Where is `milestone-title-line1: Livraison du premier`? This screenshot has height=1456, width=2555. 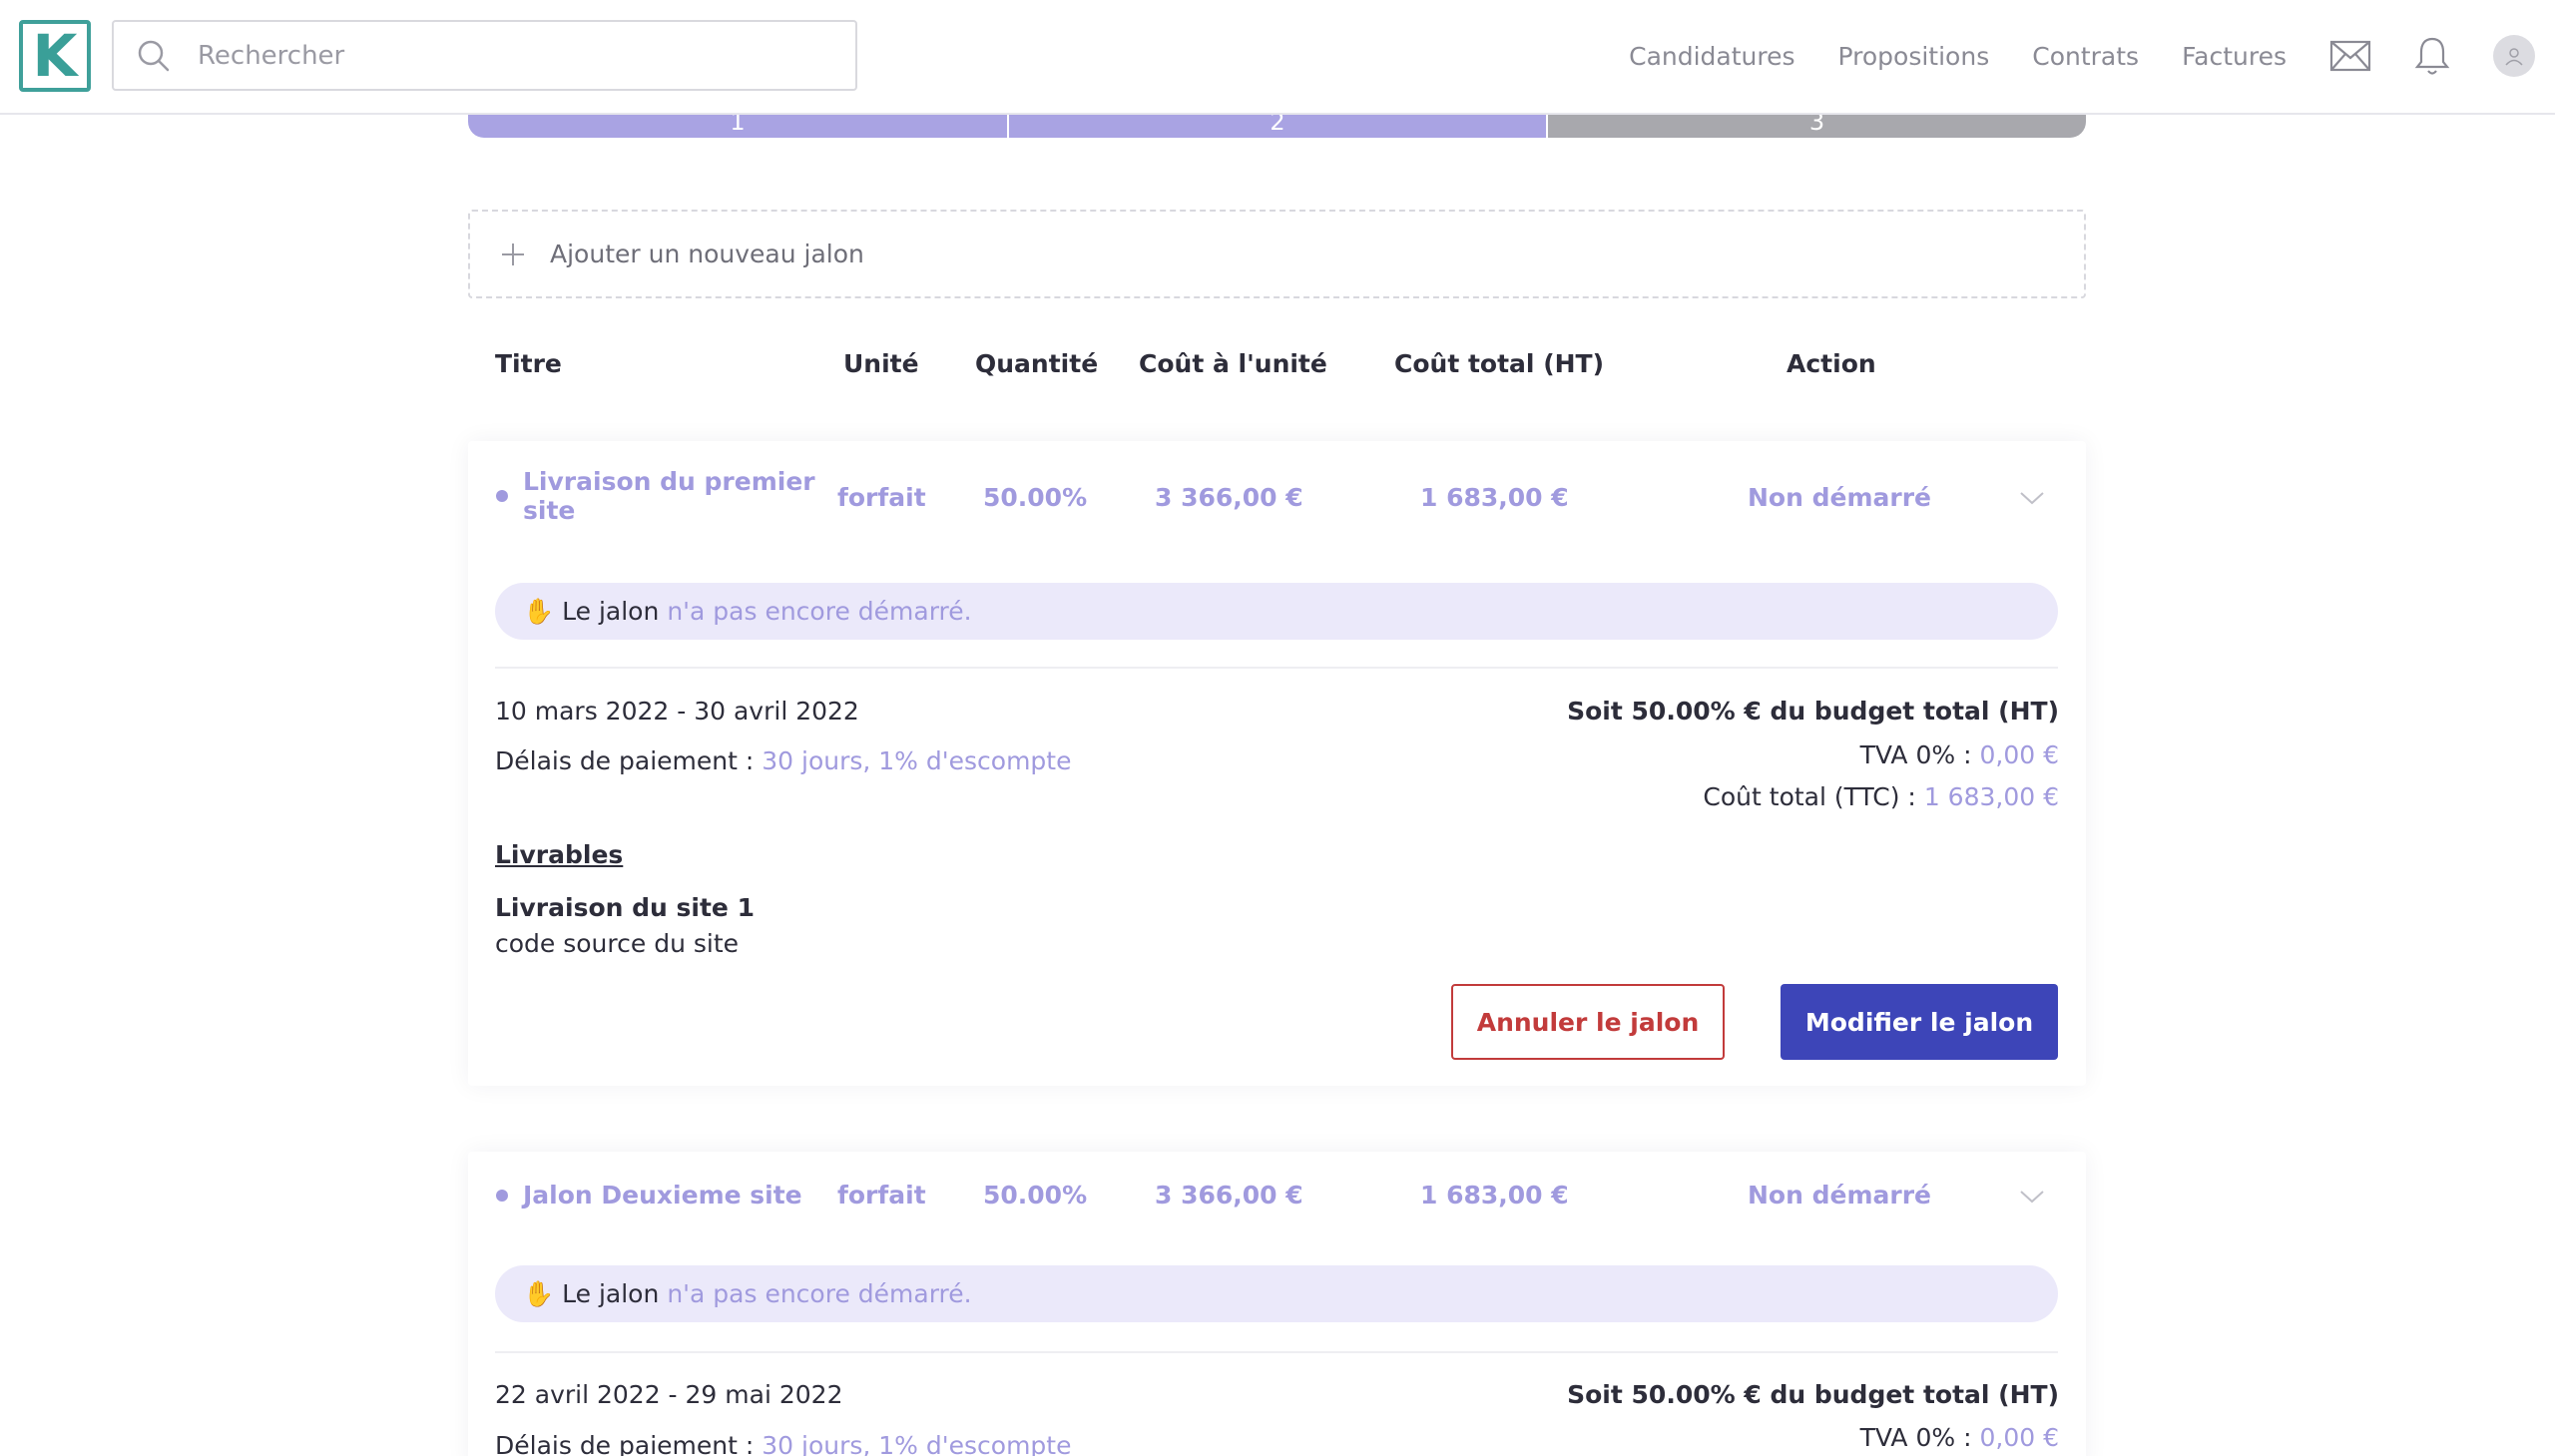 milestone-title-line1: Livraison du premier is located at coordinates (669, 481).